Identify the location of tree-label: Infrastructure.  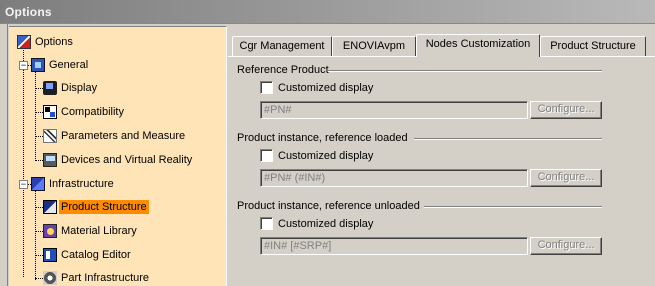
(81, 184).